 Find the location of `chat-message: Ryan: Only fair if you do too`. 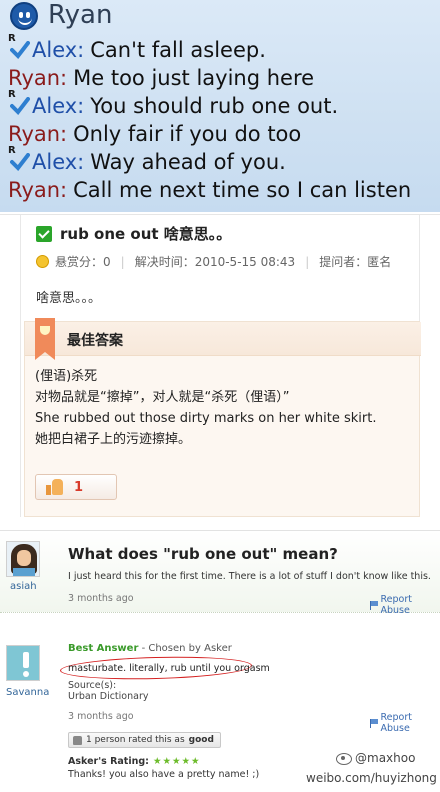

chat-message: Ryan: Only fair if you do too is located at coordinates (154, 136).